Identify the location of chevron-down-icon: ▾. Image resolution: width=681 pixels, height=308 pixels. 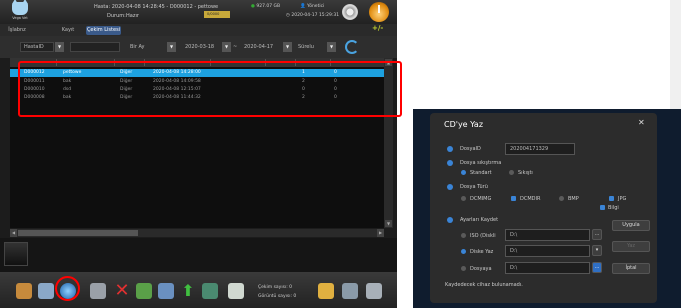
(597, 250).